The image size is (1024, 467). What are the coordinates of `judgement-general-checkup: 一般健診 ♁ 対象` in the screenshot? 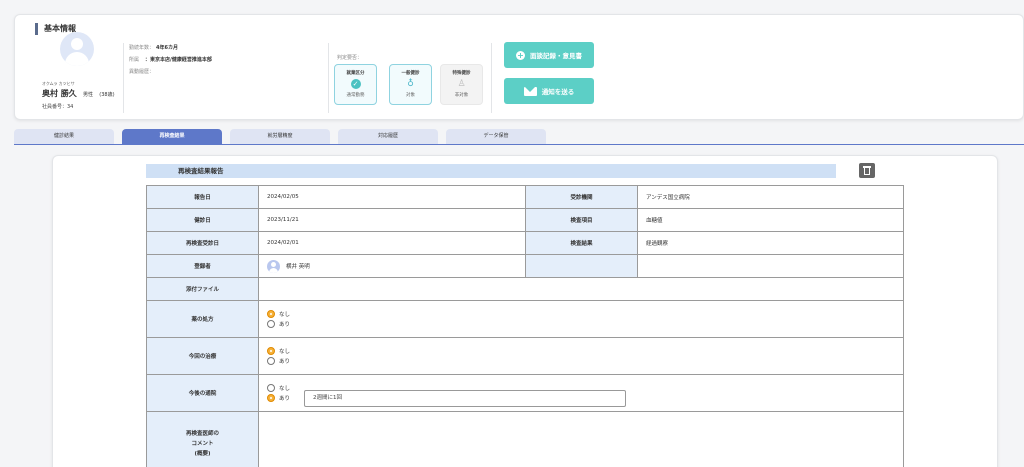 It's located at (410, 84).